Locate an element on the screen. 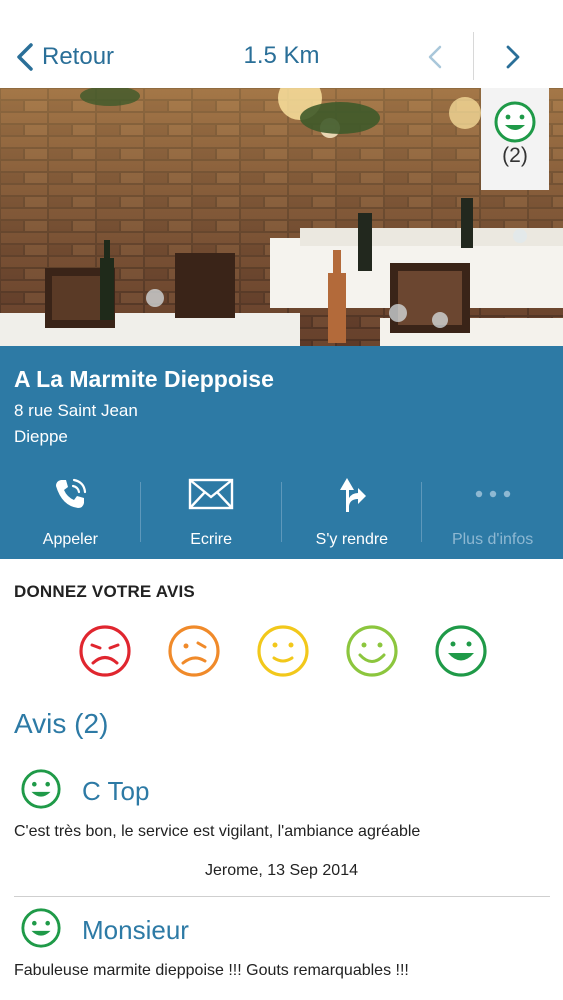  feedback-title: DONNEZ VOTRE AVIS is located at coordinates (104, 591).